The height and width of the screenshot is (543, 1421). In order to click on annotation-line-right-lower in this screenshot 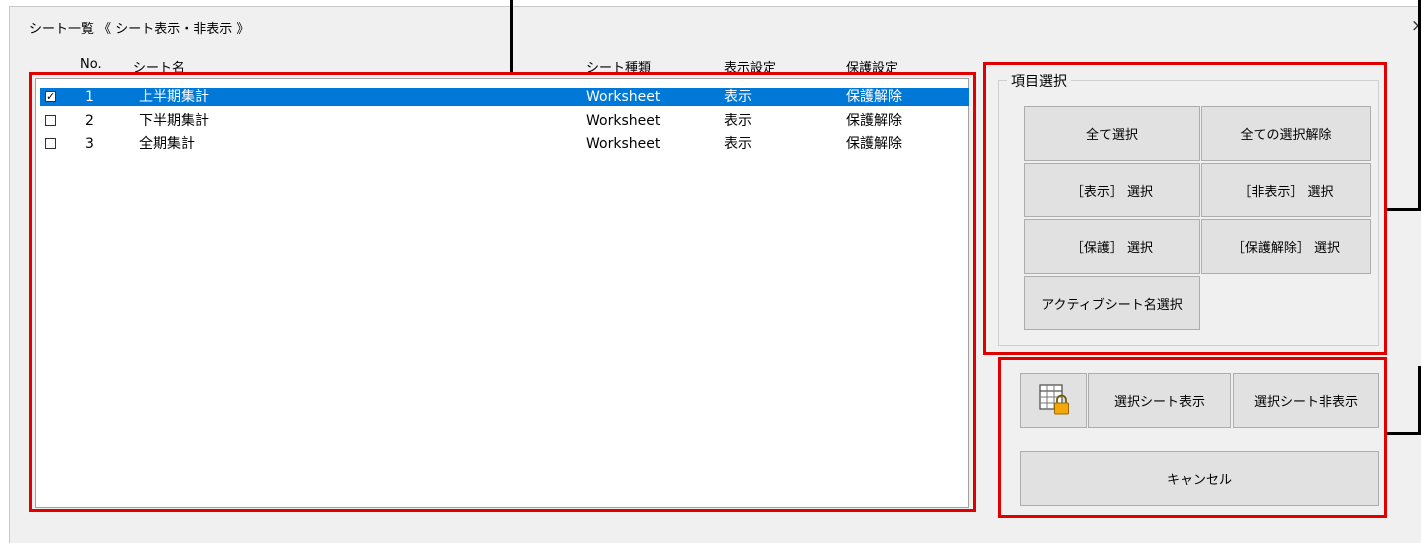, I will do `click(1403, 433)`.